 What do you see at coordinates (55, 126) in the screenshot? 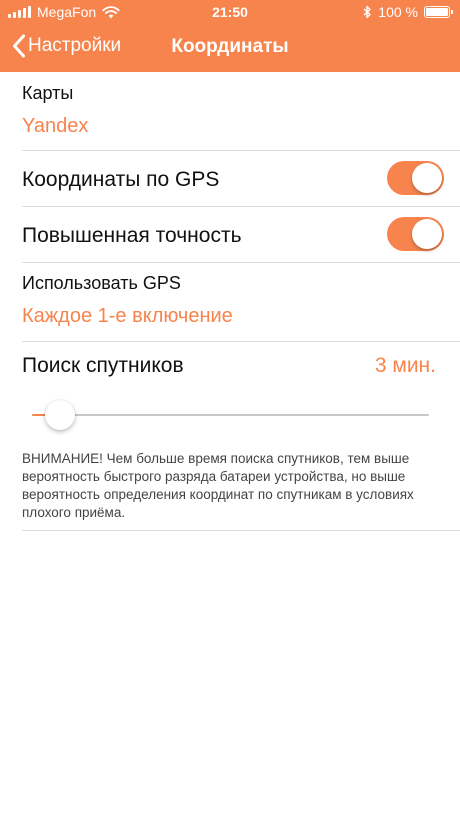
I see `maps-value: Yandex` at bounding box center [55, 126].